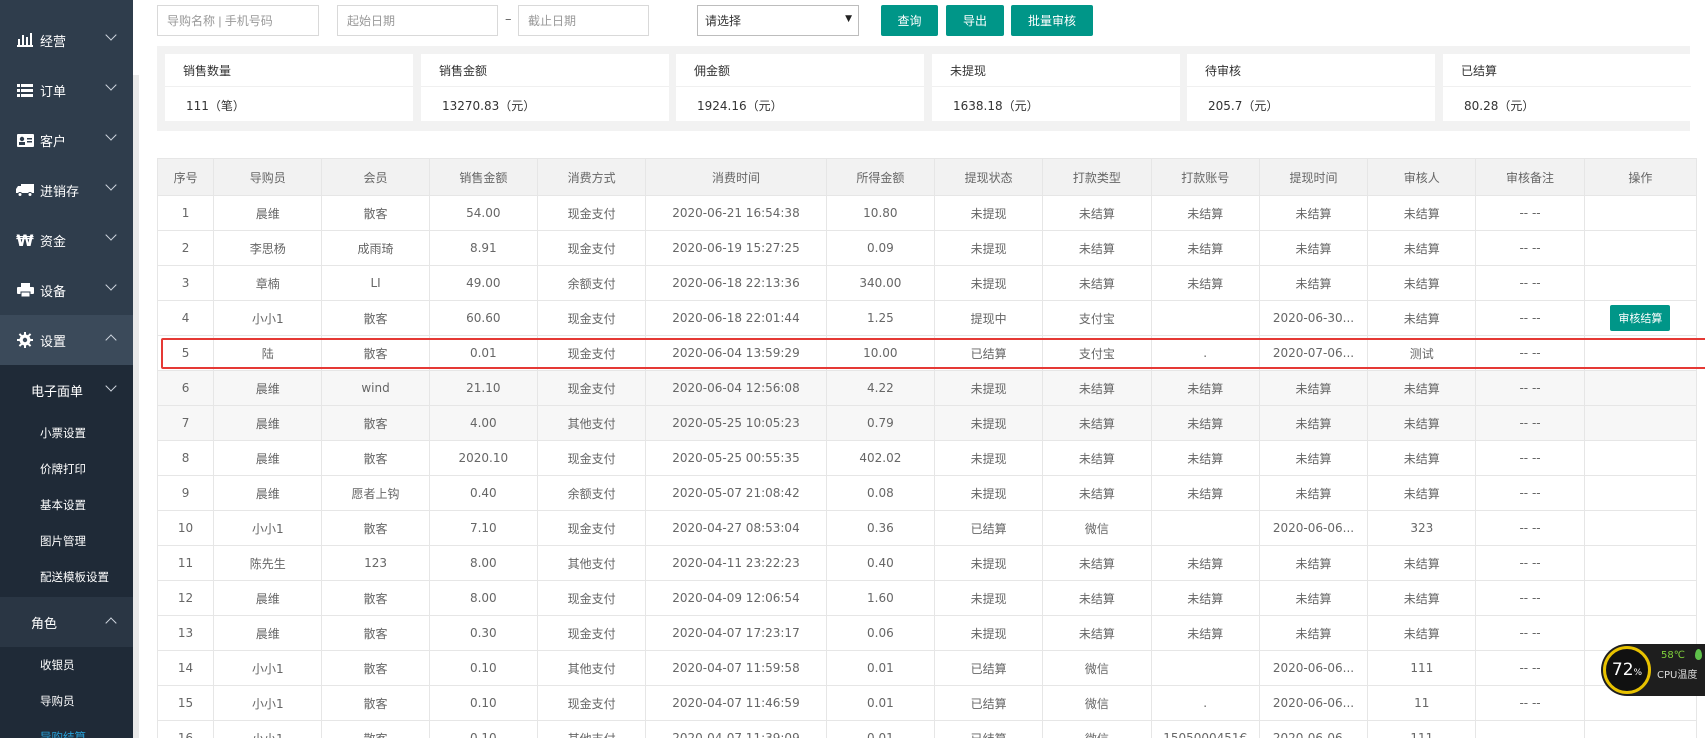  What do you see at coordinates (186, 633) in the screenshot?
I see `table-cell: 13` at bounding box center [186, 633].